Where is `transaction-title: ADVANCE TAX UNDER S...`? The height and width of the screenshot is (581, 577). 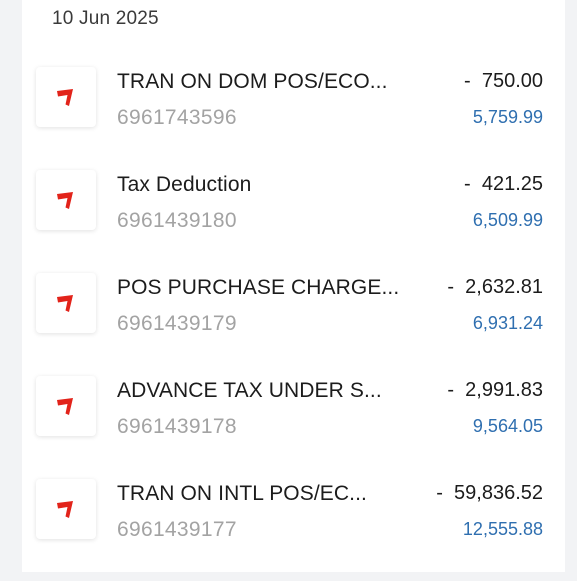 transaction-title: ADVANCE TAX UNDER S... is located at coordinates (249, 390).